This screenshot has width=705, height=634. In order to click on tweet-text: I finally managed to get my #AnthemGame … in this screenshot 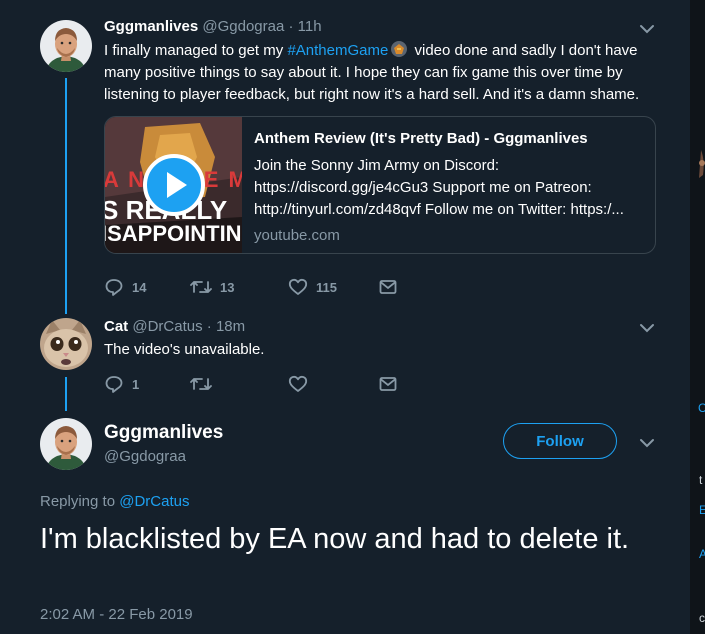, I will do `click(379, 73)`.